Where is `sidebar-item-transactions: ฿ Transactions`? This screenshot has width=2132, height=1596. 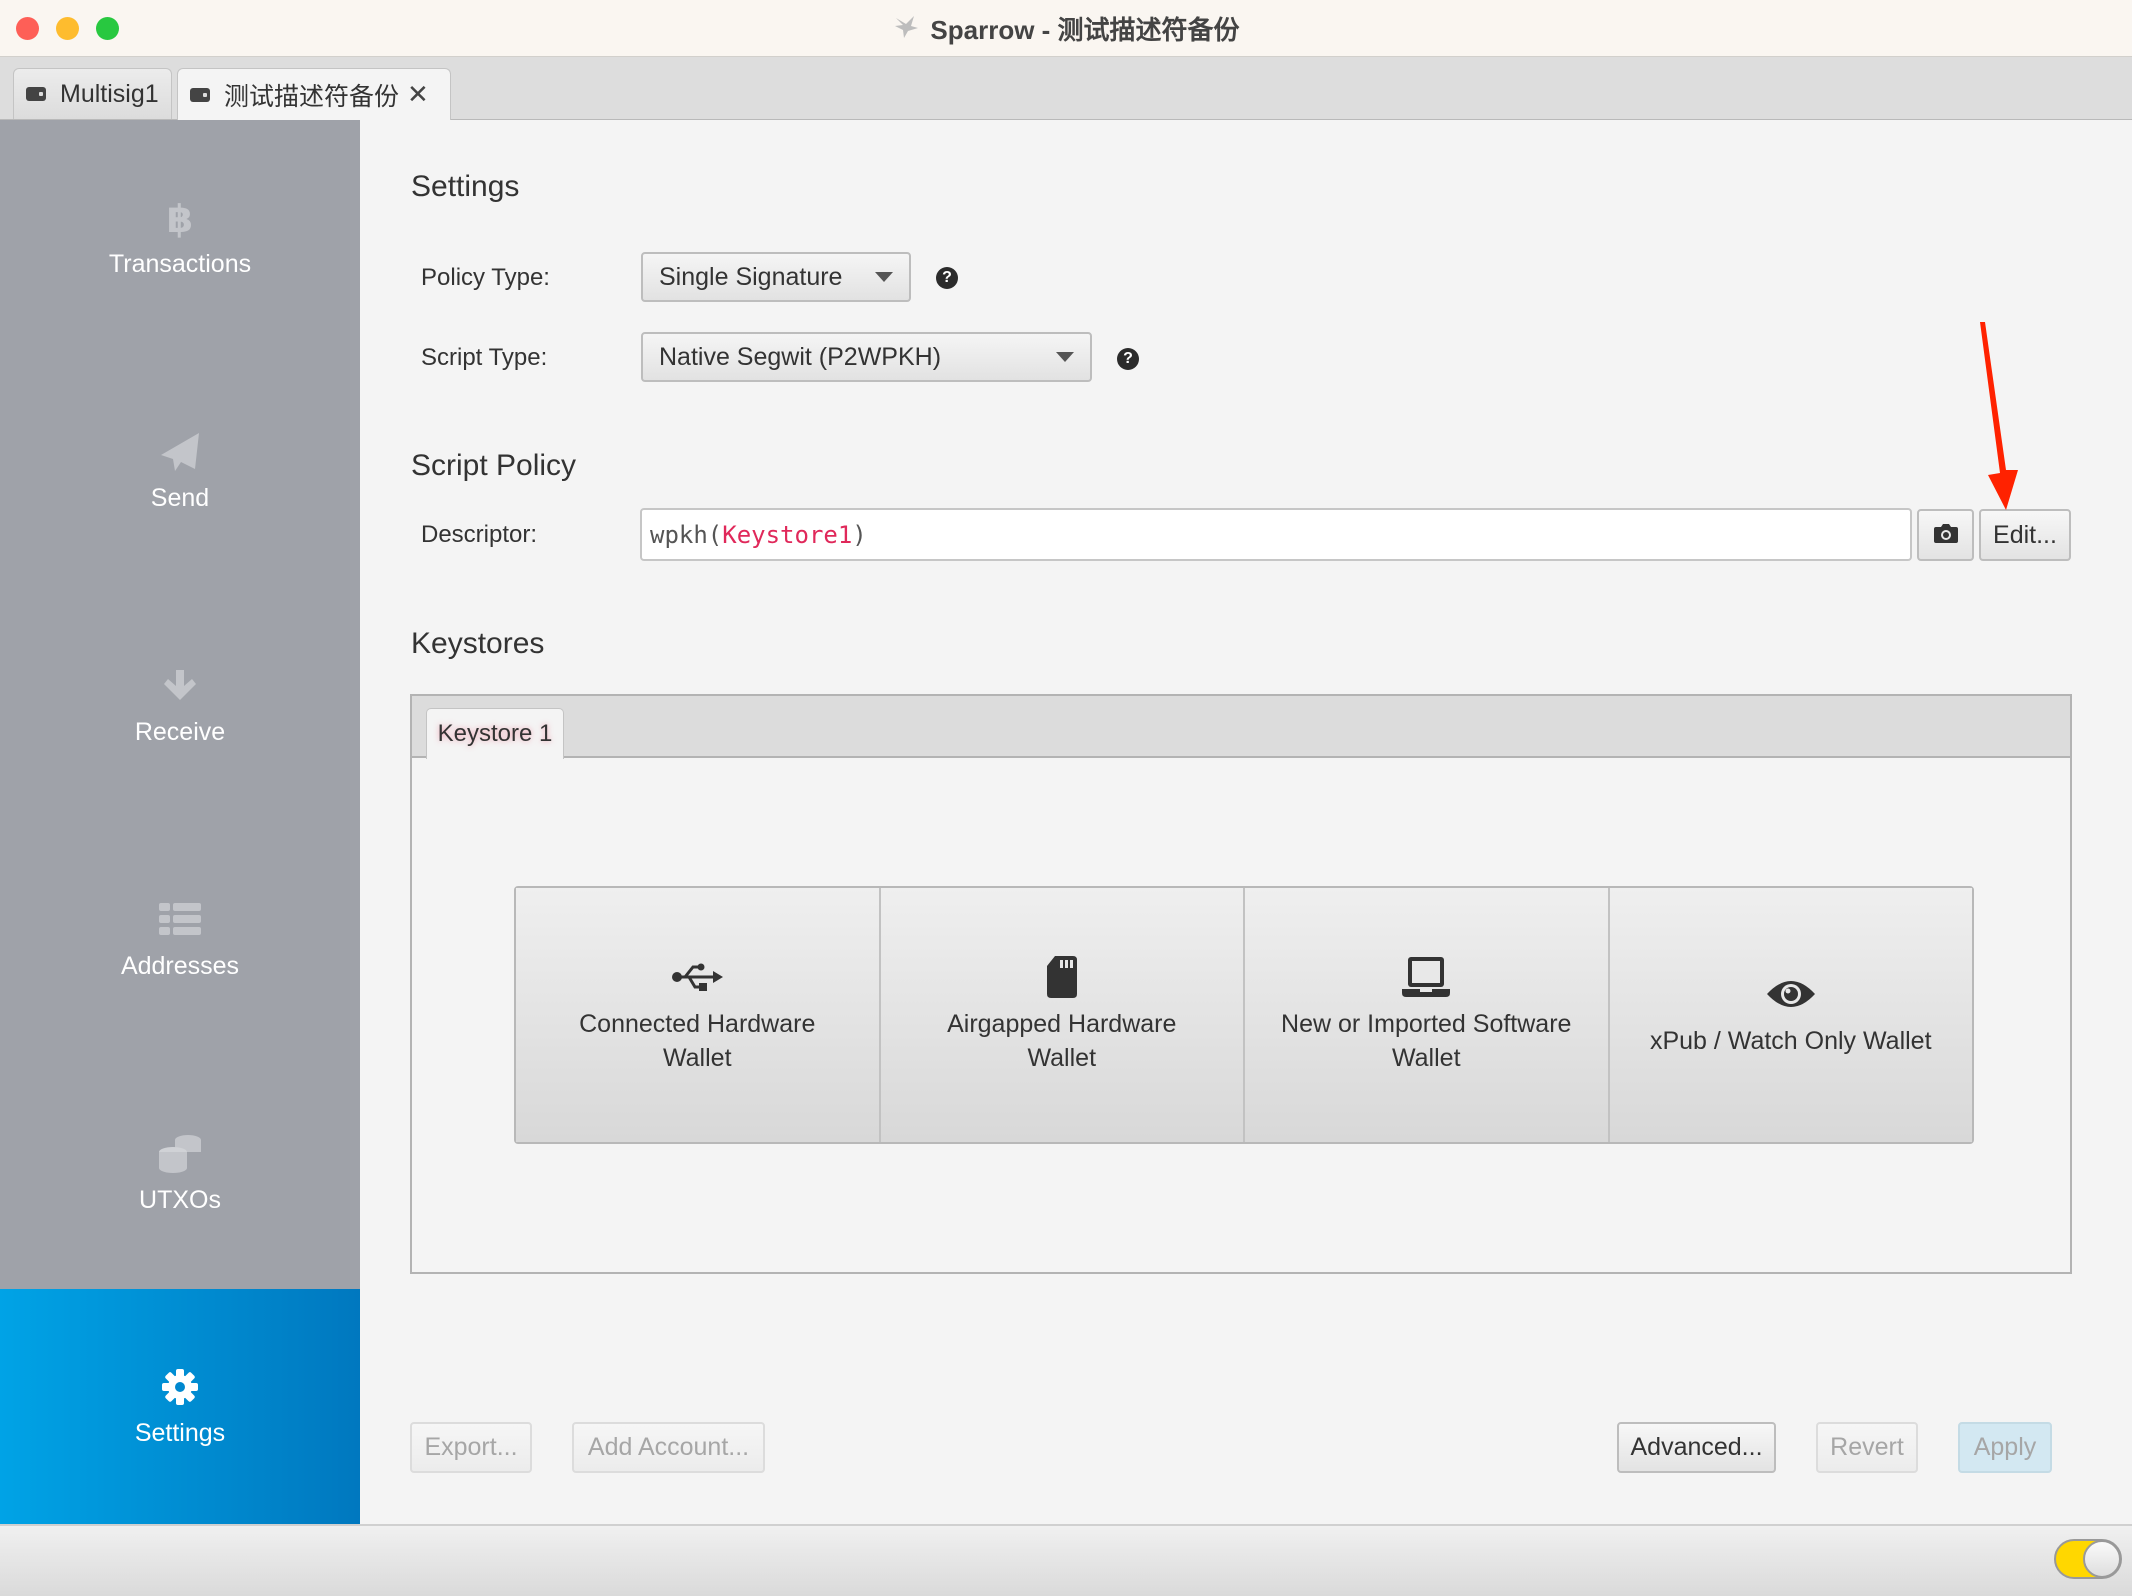
sidebar-item-transactions: ฿ Transactions is located at coordinates (180, 237).